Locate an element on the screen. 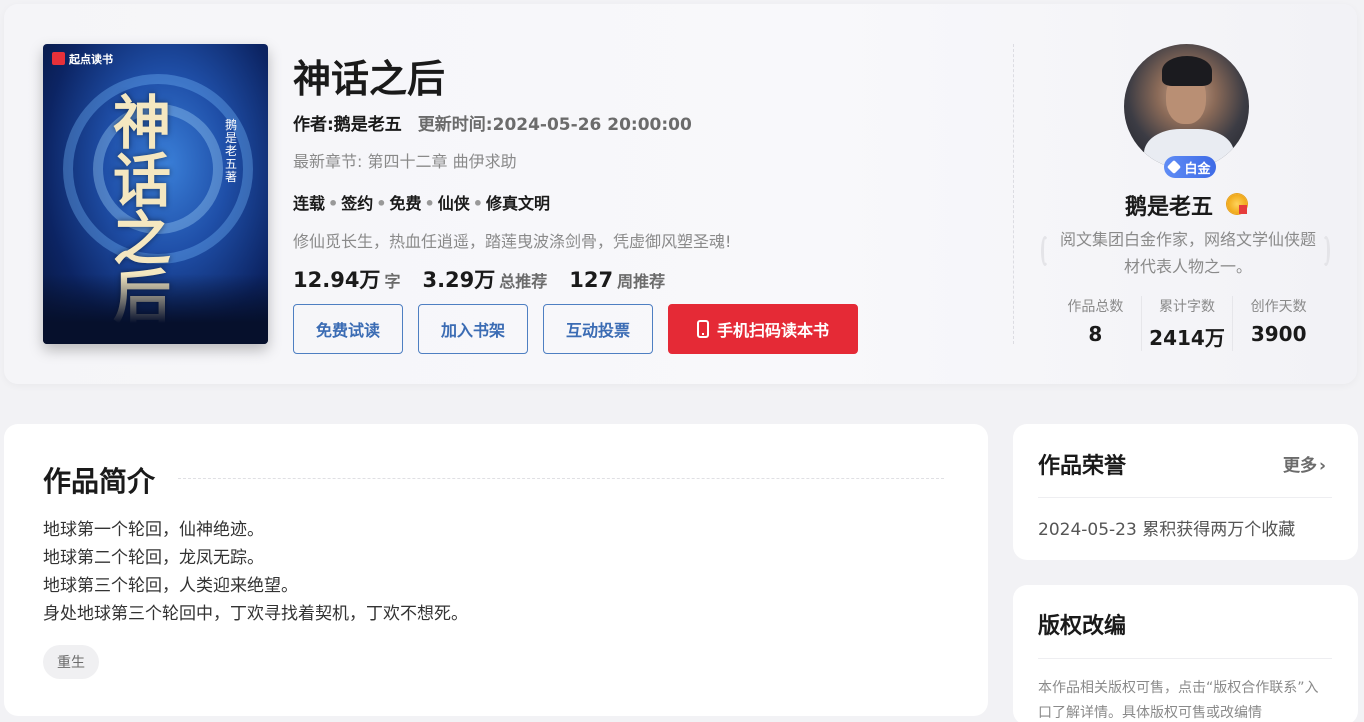 This screenshot has width=1364, height=722. author-stats: 作品总数 8 累计字数 2414万 创作天数 3900 is located at coordinates (1187, 323).